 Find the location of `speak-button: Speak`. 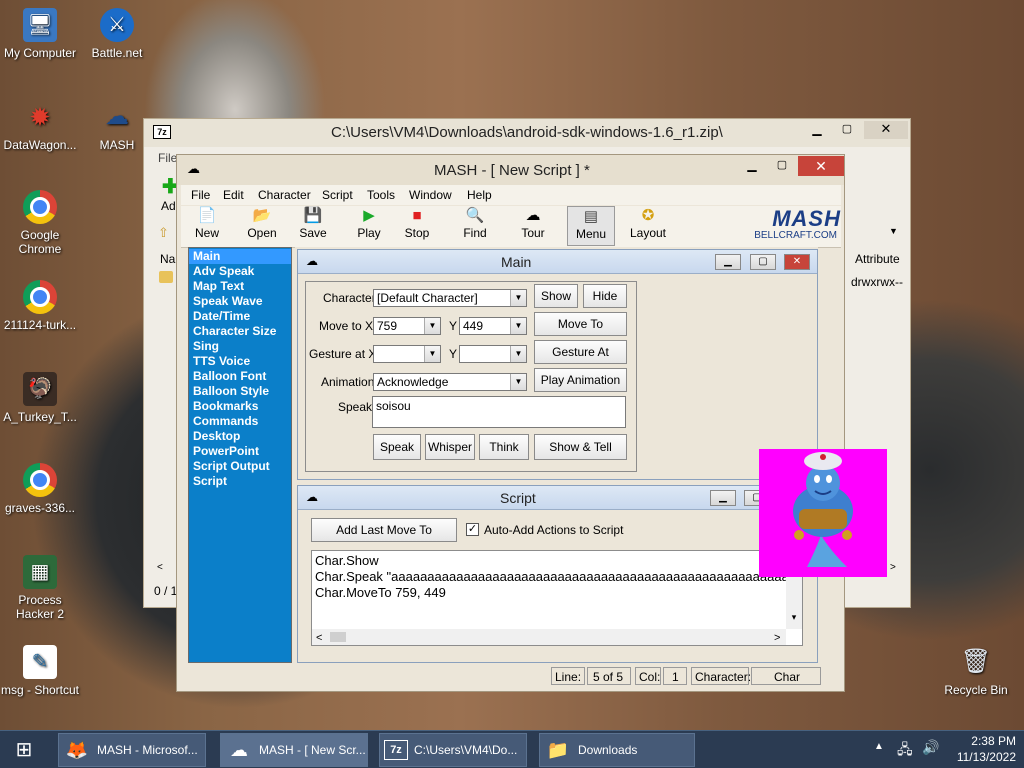

speak-button: Speak is located at coordinates (397, 447).